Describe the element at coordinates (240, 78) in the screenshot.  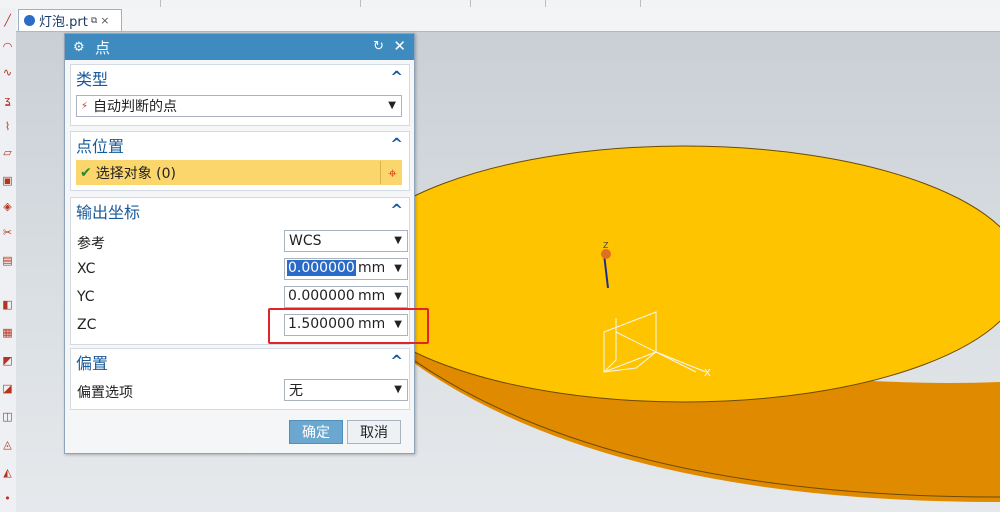
I see `type-section-header: 类型 ^` at that location.